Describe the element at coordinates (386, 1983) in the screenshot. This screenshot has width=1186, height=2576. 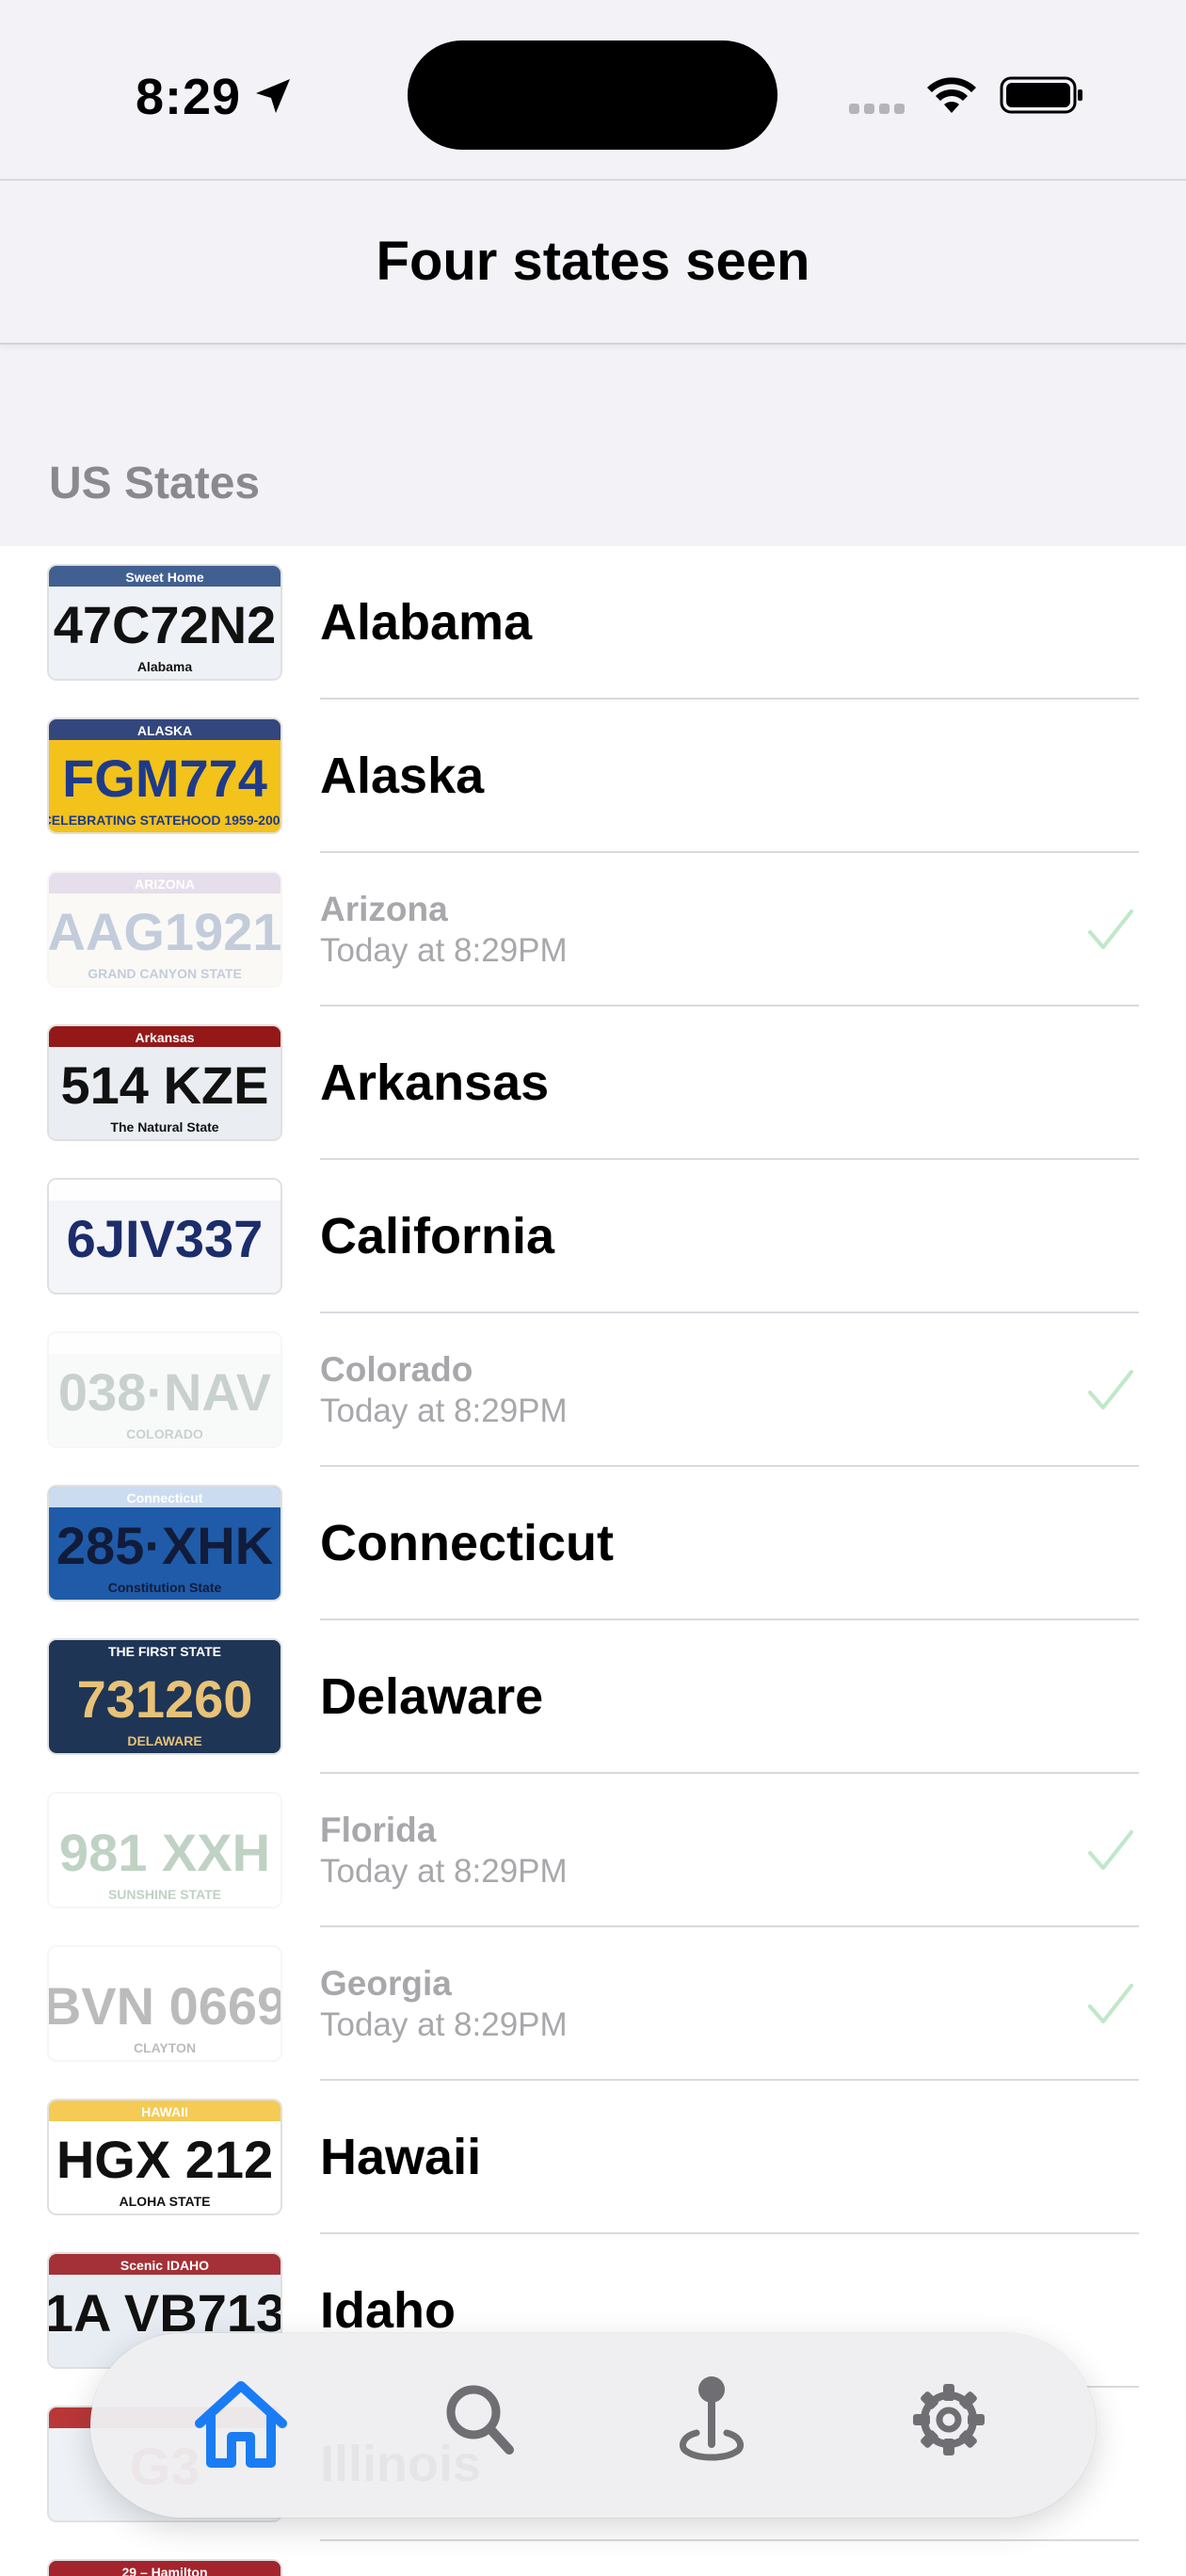
I see `state-name: Georgia` at that location.